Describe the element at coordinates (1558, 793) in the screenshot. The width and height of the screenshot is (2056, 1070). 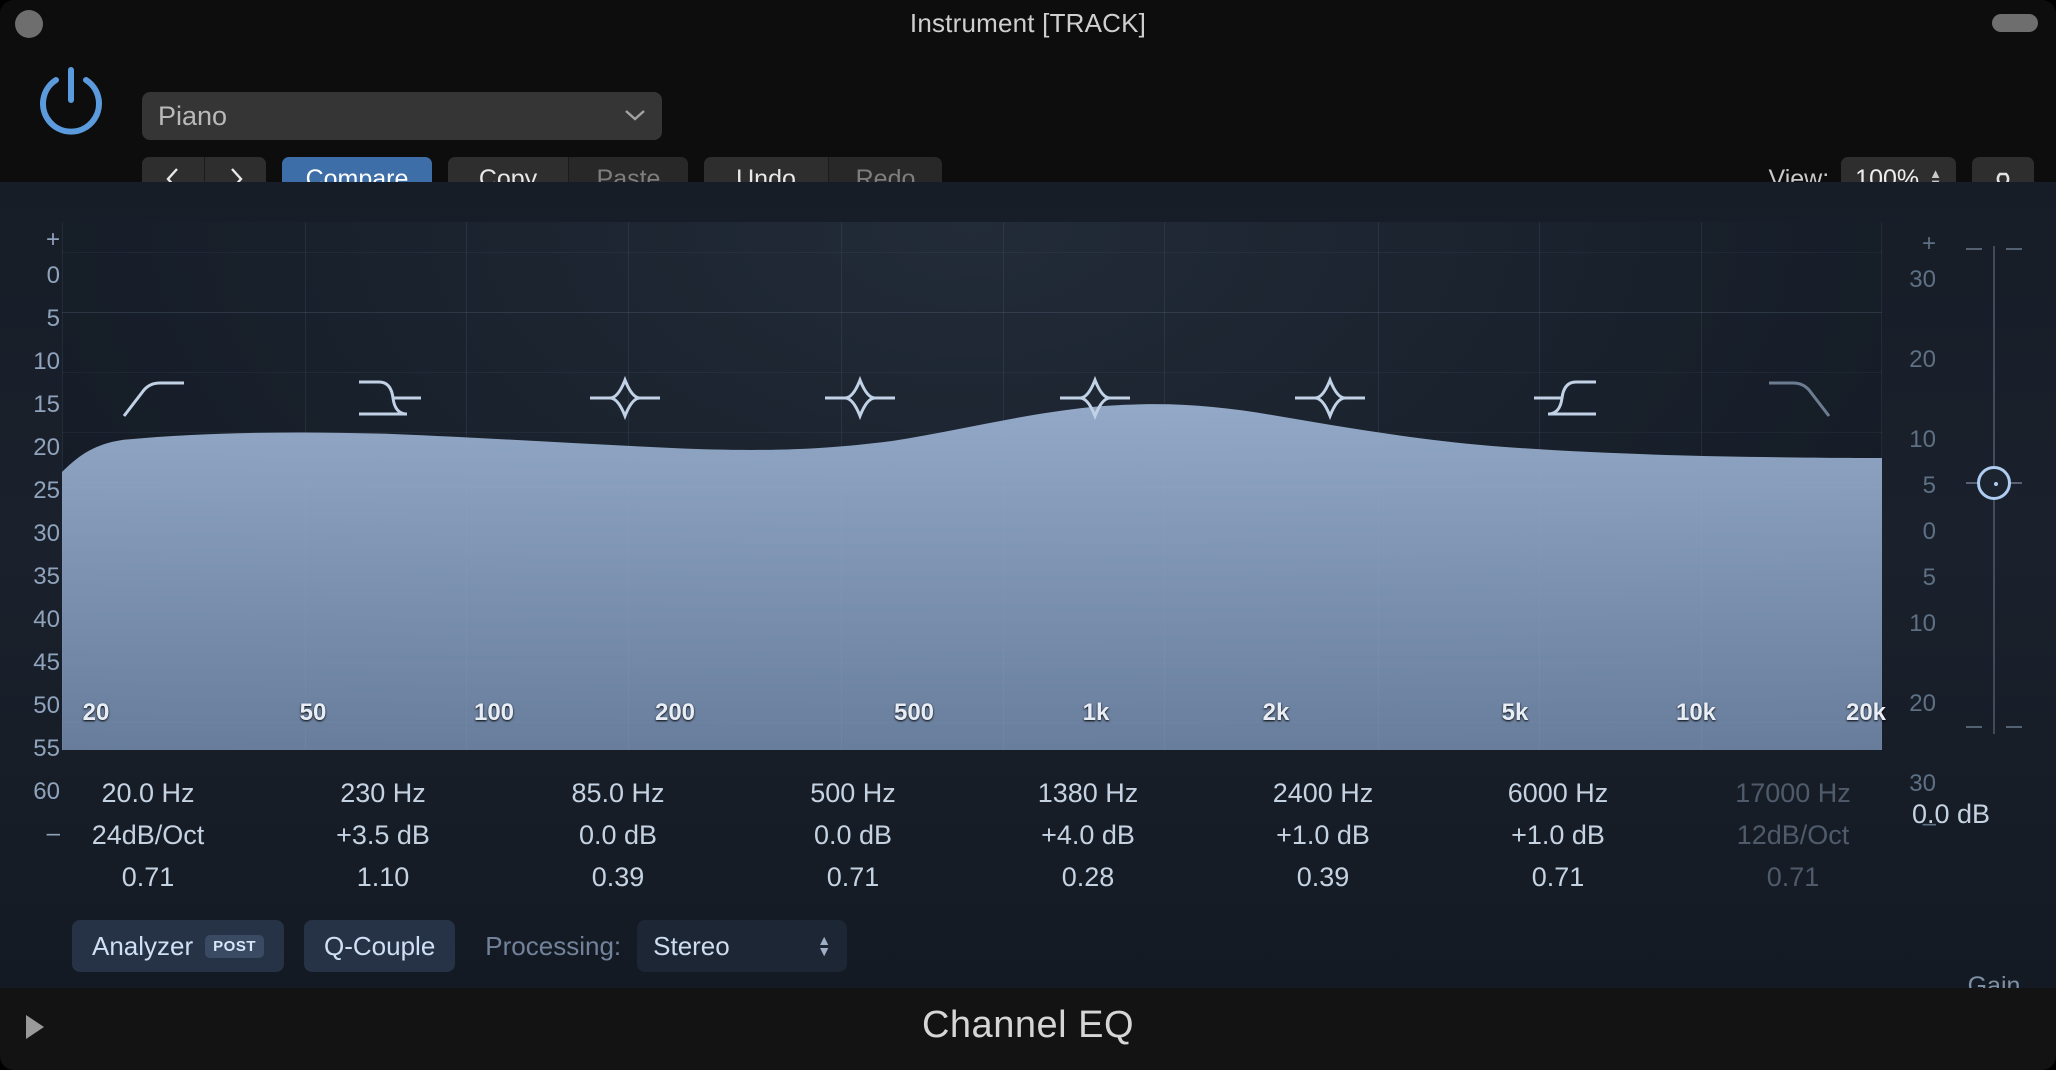
I see `band-7-frequency: 6000 Hz` at that location.